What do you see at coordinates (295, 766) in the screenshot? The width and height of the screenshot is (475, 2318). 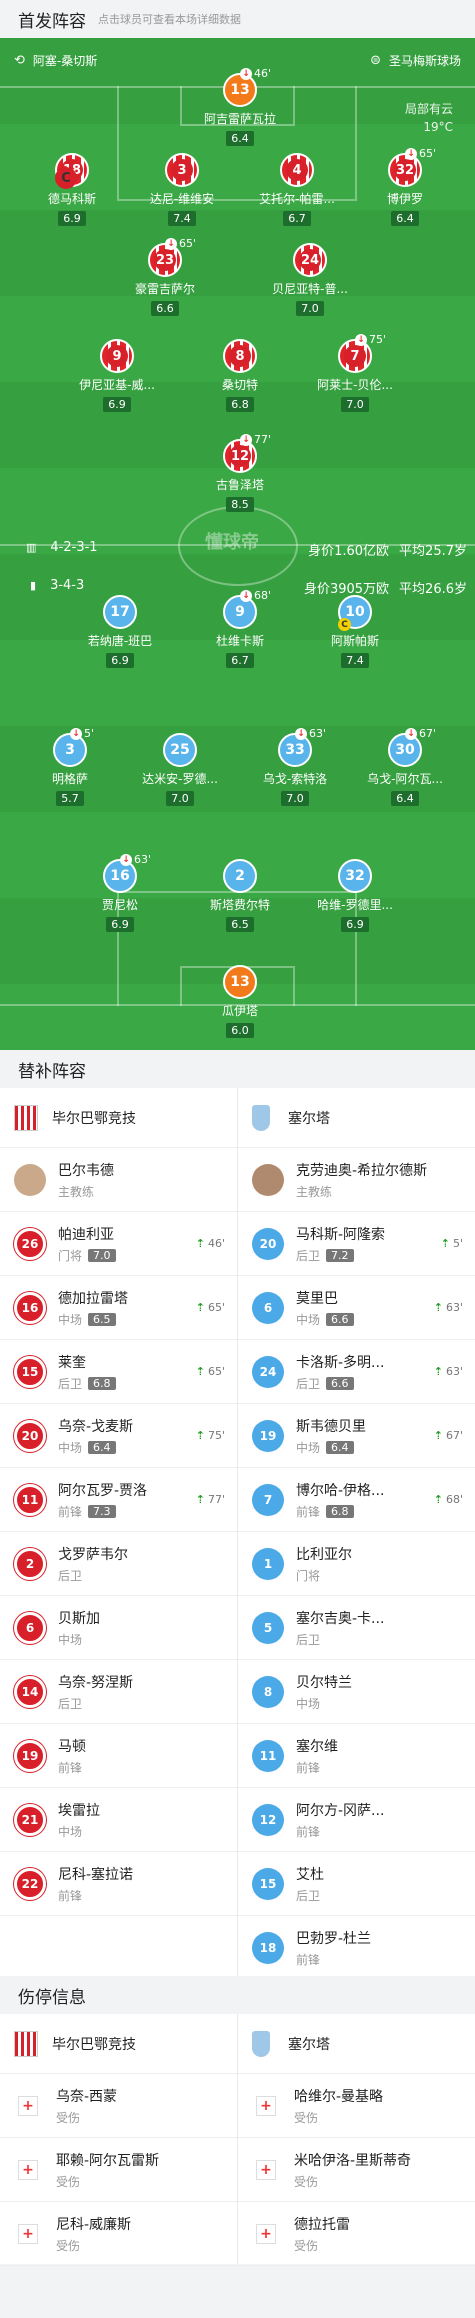 I see `player-16: 33 ↓ 63' 乌戈-索特洛 7.0` at bounding box center [295, 766].